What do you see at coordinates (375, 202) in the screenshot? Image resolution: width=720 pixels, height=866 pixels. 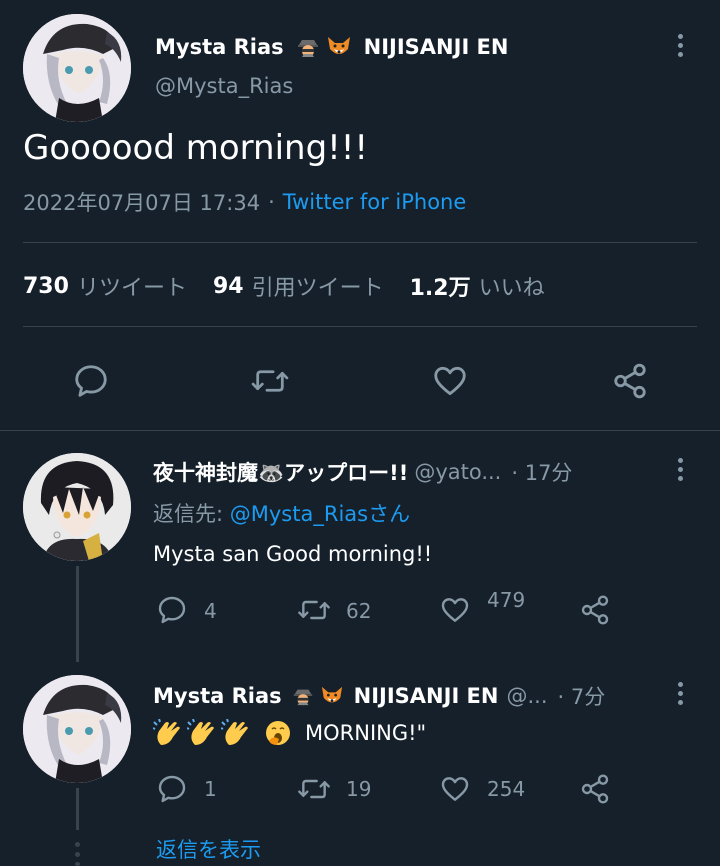 I see `tweet-source: Twitter for iPhone` at bounding box center [375, 202].